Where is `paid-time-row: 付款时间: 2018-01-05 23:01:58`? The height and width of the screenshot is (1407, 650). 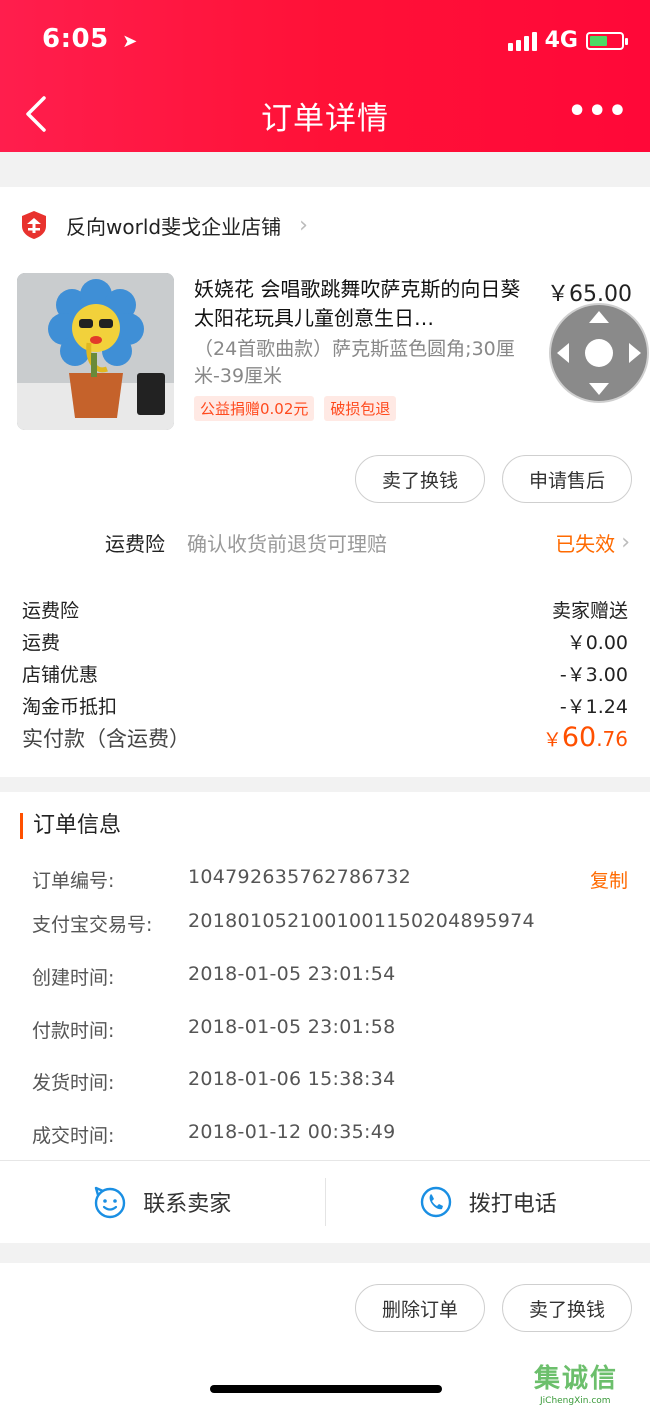 paid-time-row: 付款时间: 2018-01-05 23:01:58 is located at coordinates (330, 1029).